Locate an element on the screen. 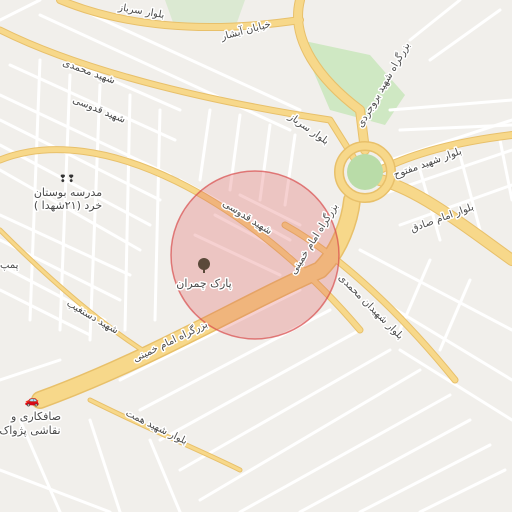 The height and width of the screenshot is (512, 512). car-icon: 🚗 is located at coordinates (32, 400).